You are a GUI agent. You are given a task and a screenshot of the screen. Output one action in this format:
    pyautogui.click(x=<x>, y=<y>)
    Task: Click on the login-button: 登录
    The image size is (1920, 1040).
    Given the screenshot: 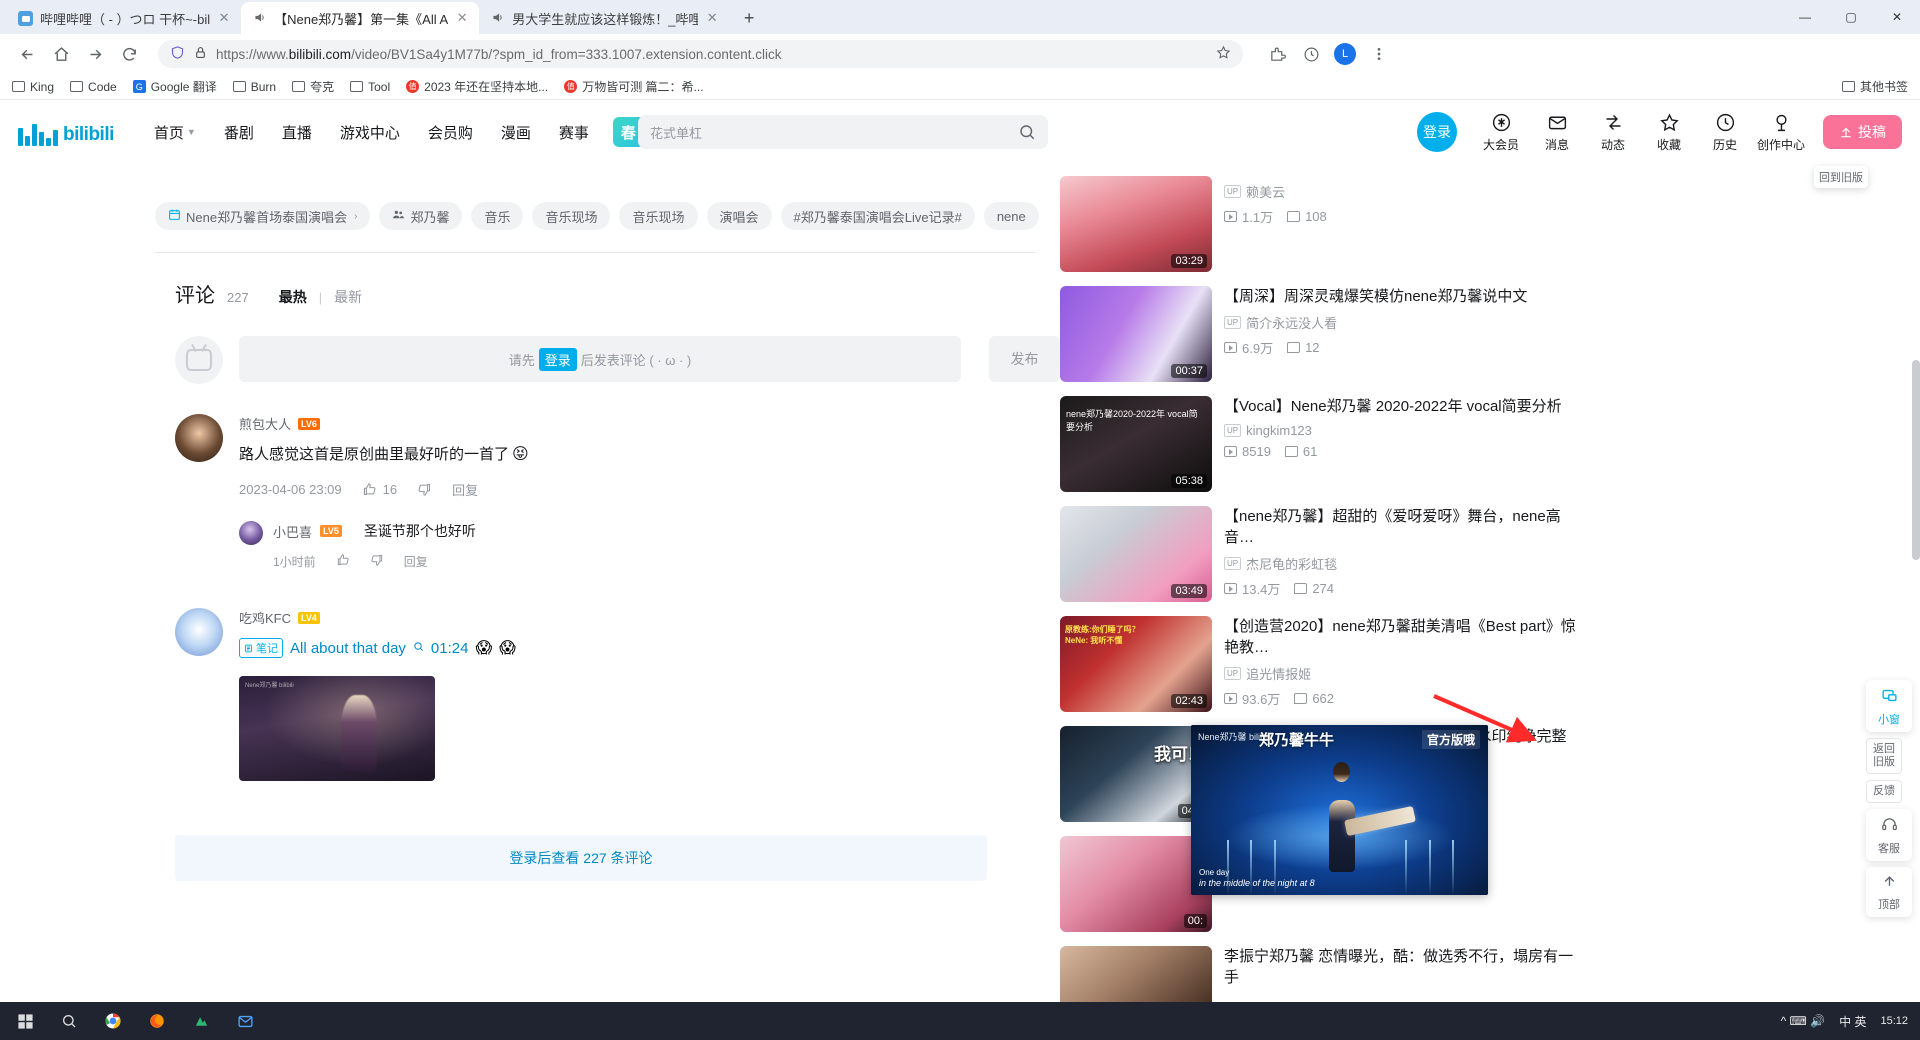 What is the action you would take?
    pyautogui.click(x=1437, y=132)
    